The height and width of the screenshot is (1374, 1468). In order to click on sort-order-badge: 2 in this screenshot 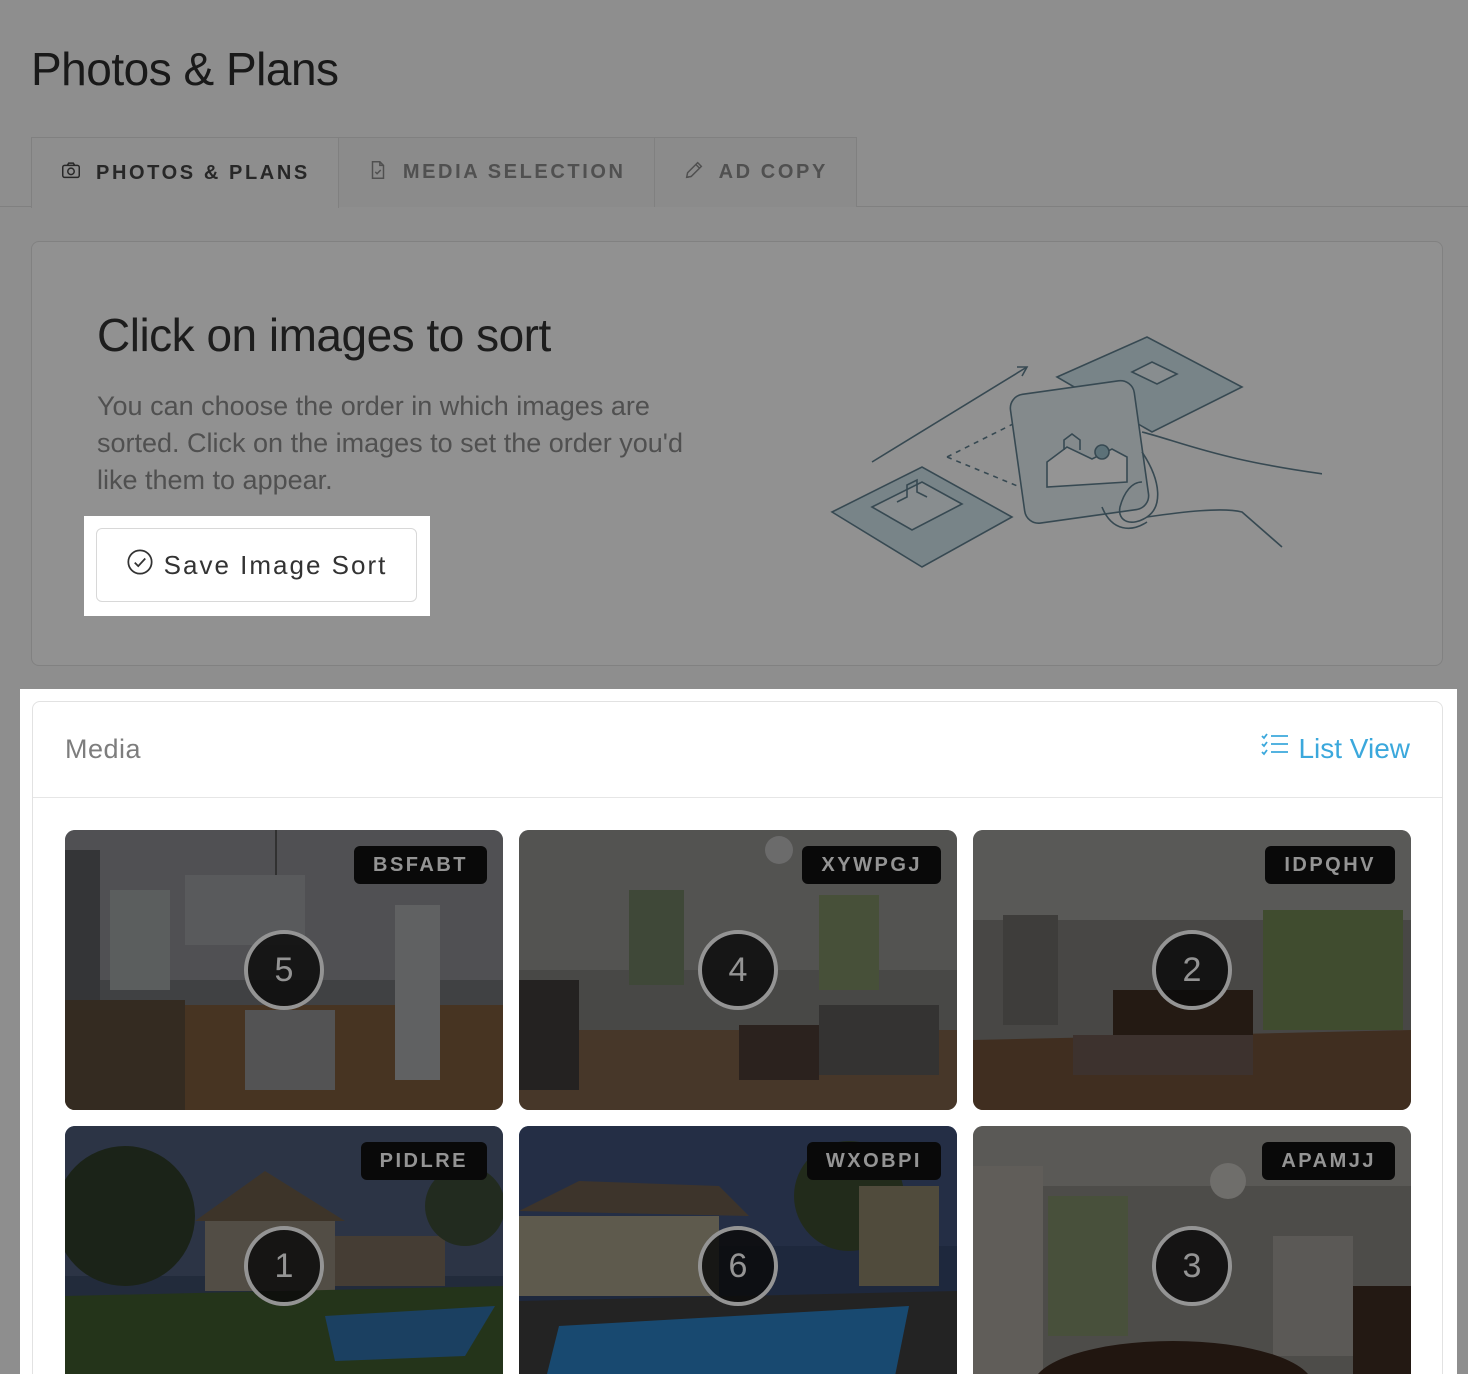, I will do `click(1192, 970)`.